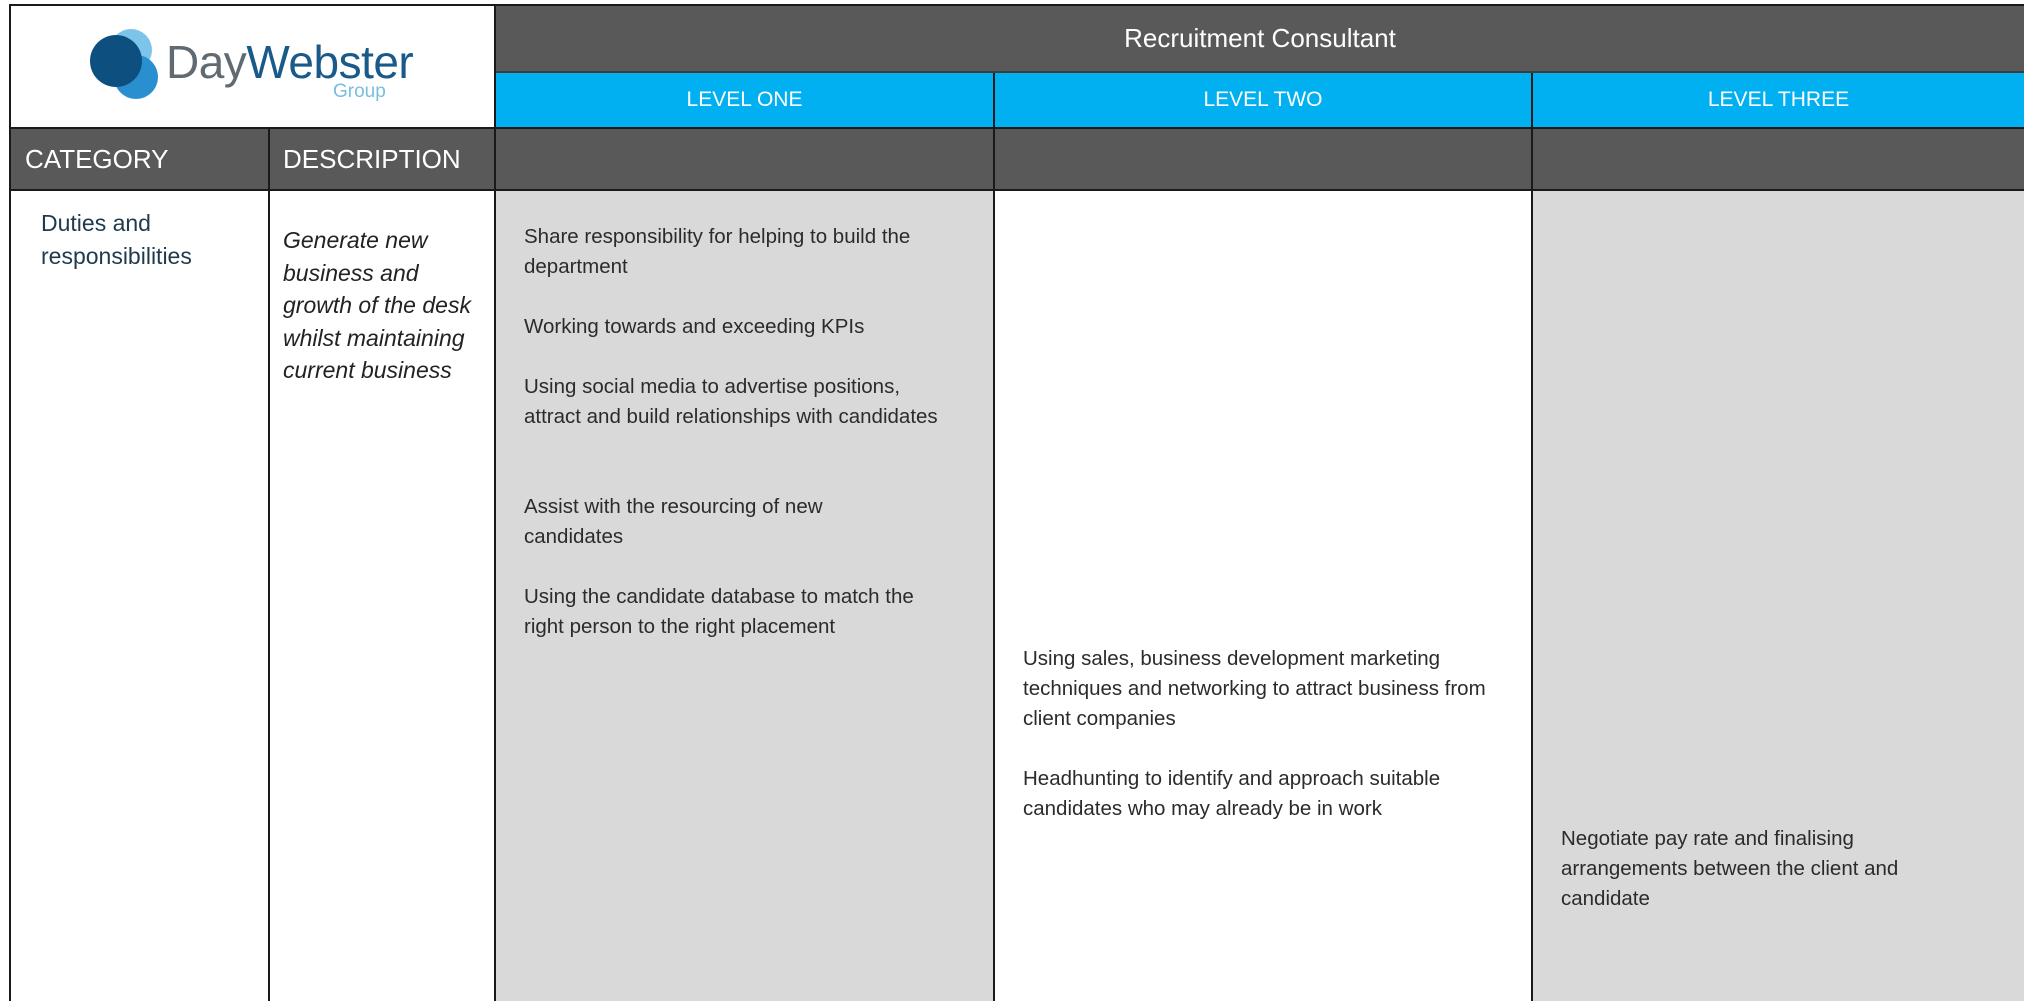 The image size is (2024, 1001). Describe the element at coordinates (1778, 100) in the screenshot. I see `level-three-header: LEVEL THREE` at that location.